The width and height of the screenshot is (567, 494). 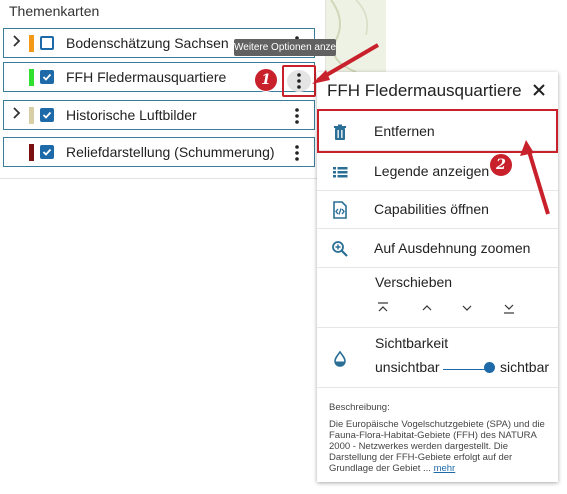 What do you see at coordinates (407, 367) in the screenshot?
I see `visibility-min-label: unsichtbar` at bounding box center [407, 367].